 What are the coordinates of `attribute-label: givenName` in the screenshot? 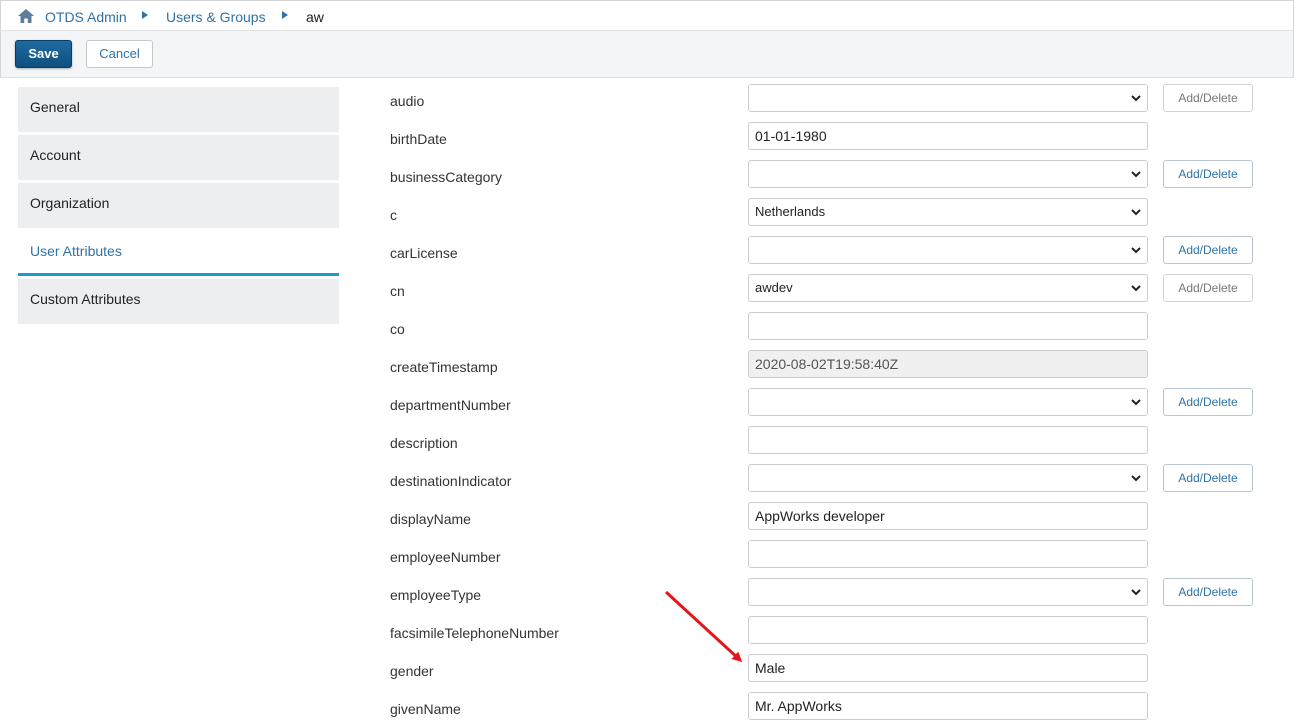 It's located at (425, 709).